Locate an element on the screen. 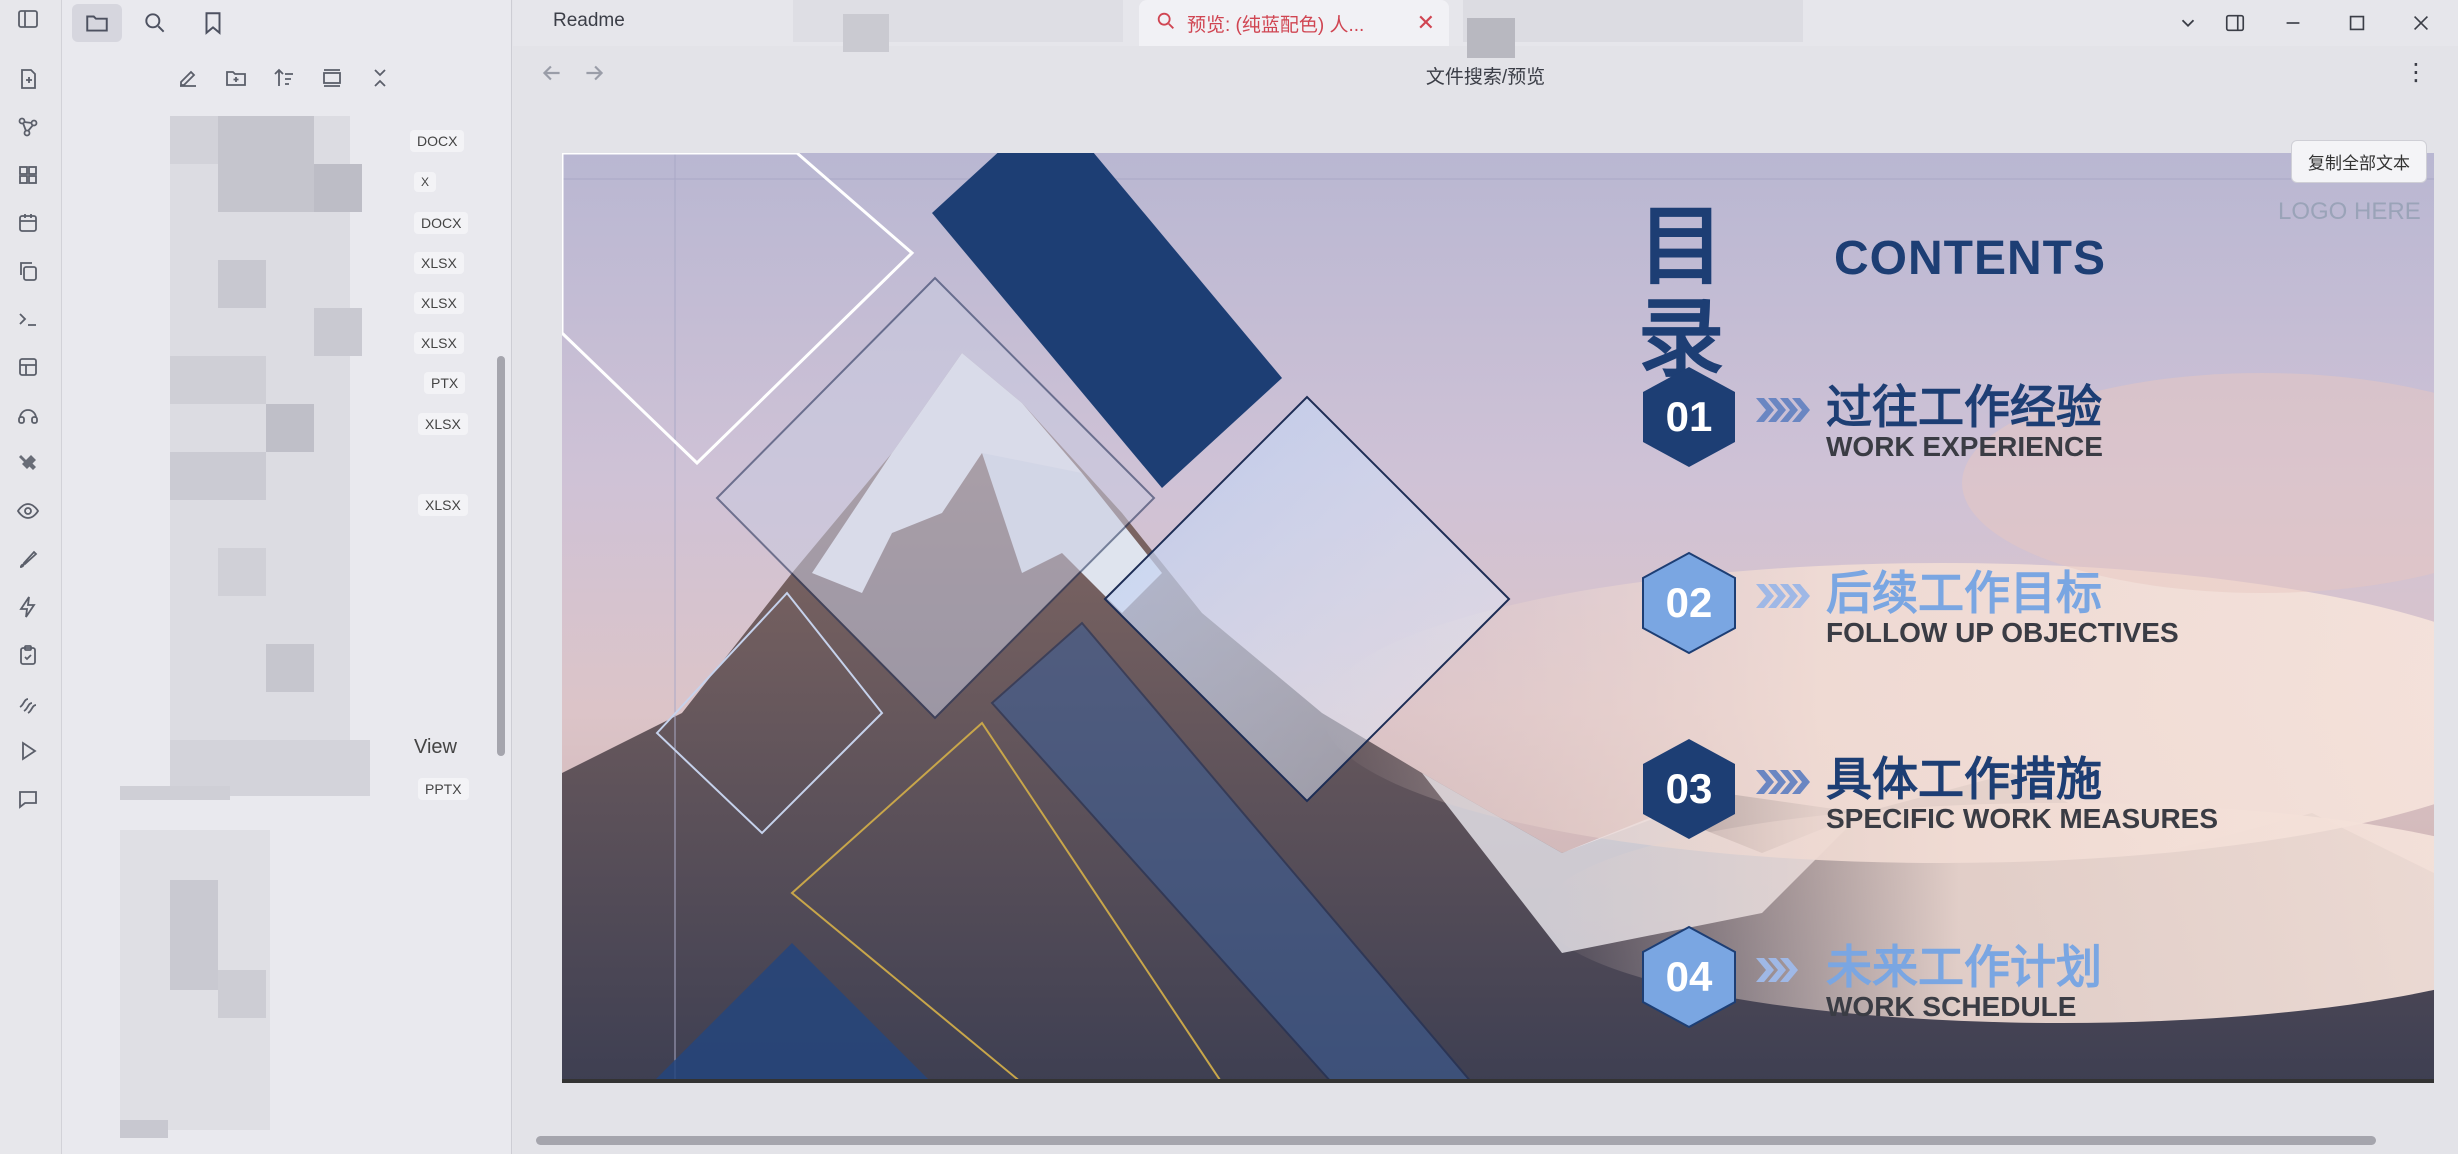  item-number-hexagon: 02 is located at coordinates (1689, 603).